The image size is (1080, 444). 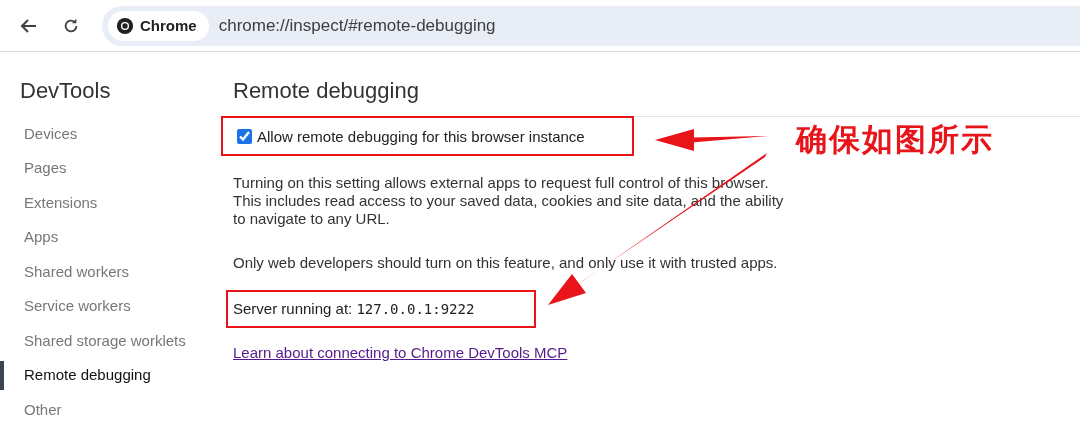 I want to click on sidebar-item: Devices, so click(x=51, y=133).